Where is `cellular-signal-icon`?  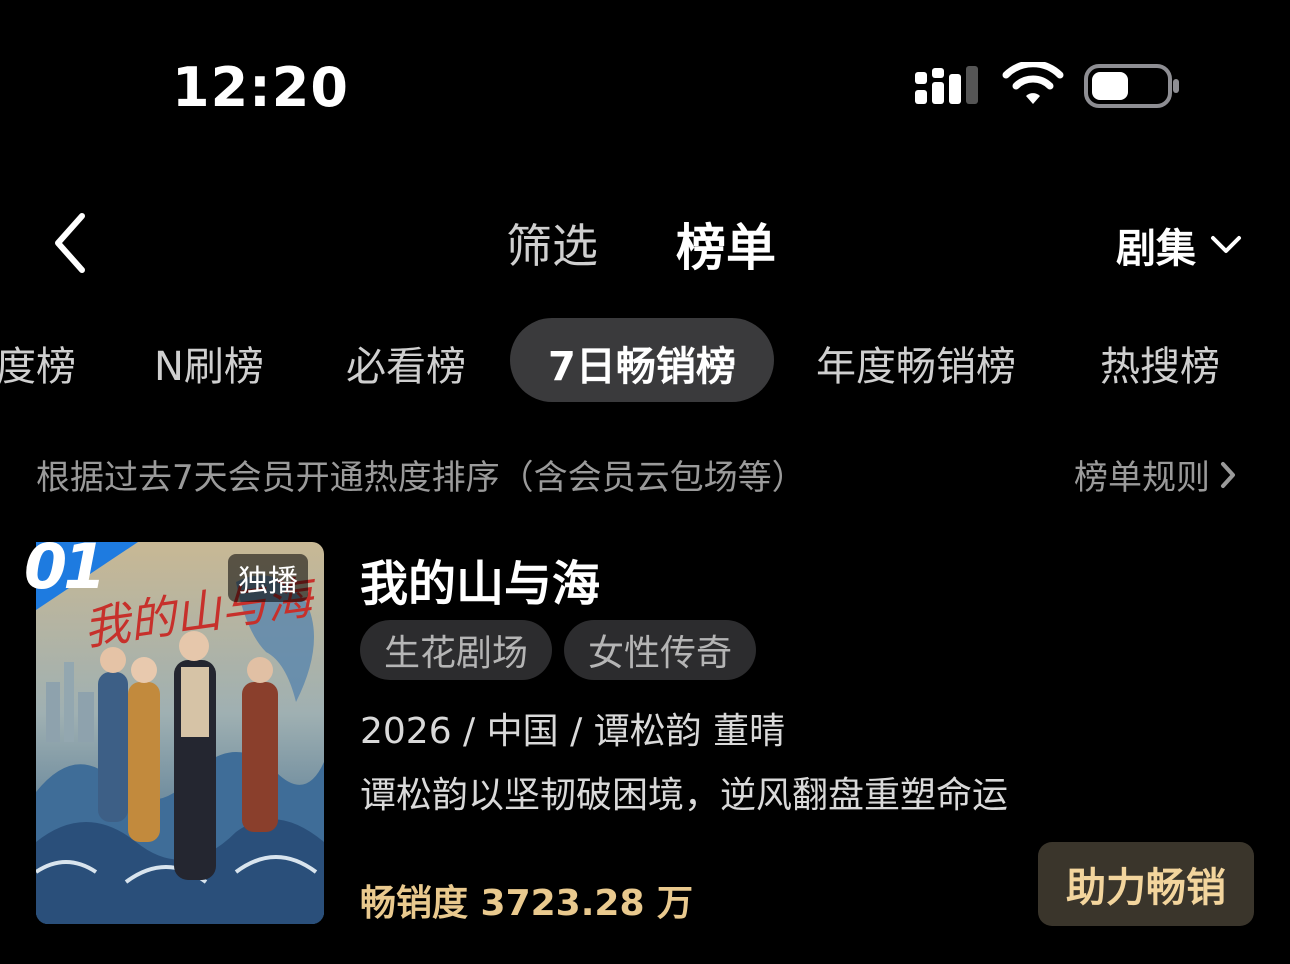
cellular-signal-icon is located at coordinates (946, 85).